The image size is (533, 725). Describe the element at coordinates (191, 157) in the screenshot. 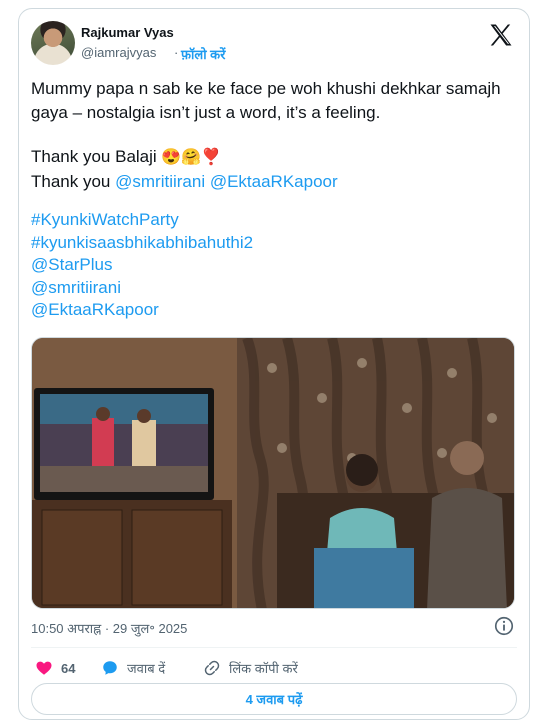

I see `emoji-group: 😍🤗❣️` at that location.